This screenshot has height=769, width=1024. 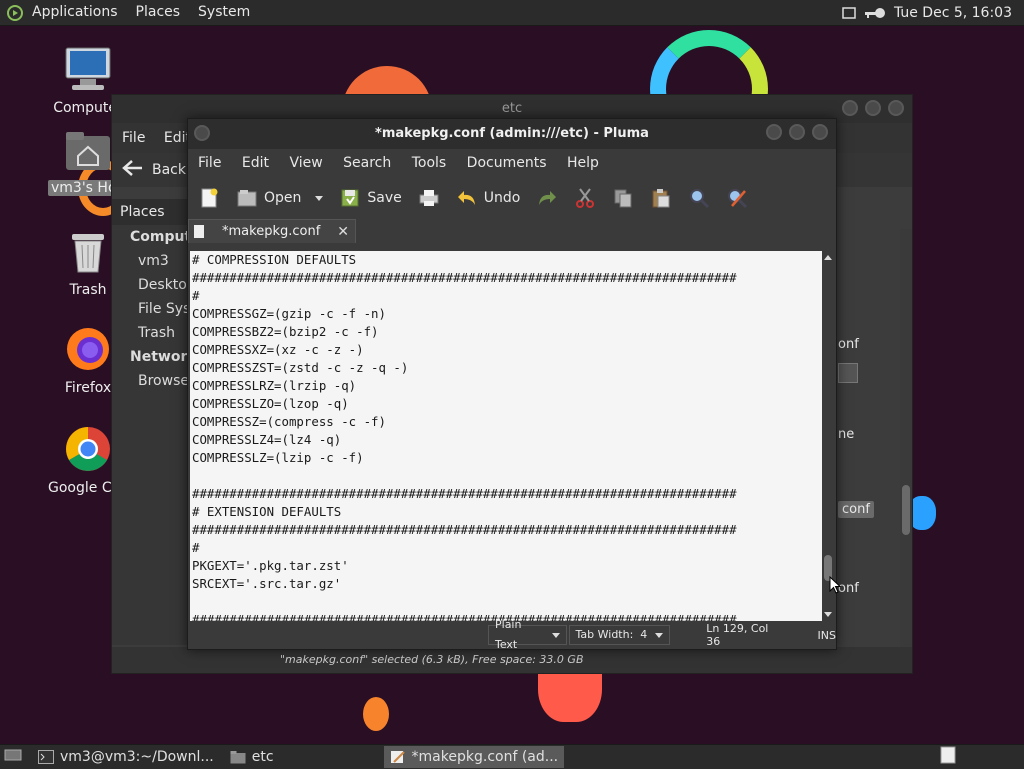 I want to click on paste-button, so click(x=661, y=198).